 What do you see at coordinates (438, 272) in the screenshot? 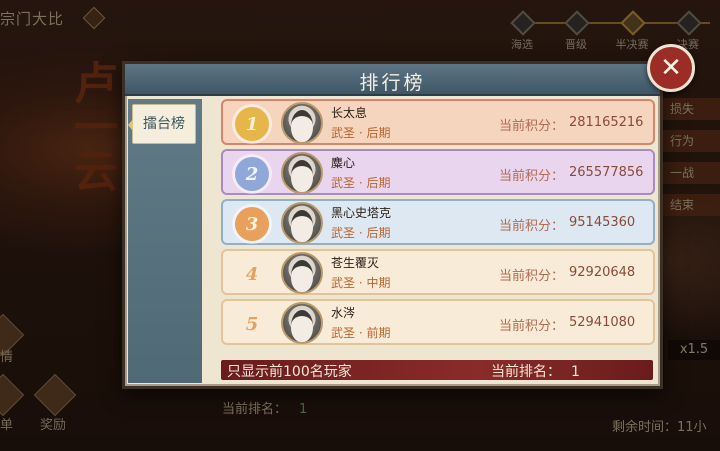
I see `ranking-row: 4 苍生覆灭武圣 · 中期 当前积分： 92920648` at bounding box center [438, 272].